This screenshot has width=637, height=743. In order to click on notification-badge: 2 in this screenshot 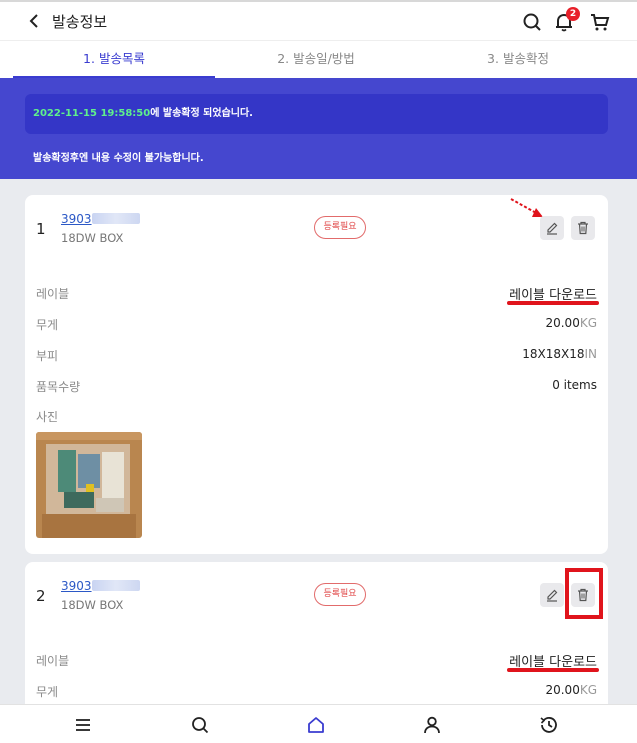, I will do `click(573, 14)`.